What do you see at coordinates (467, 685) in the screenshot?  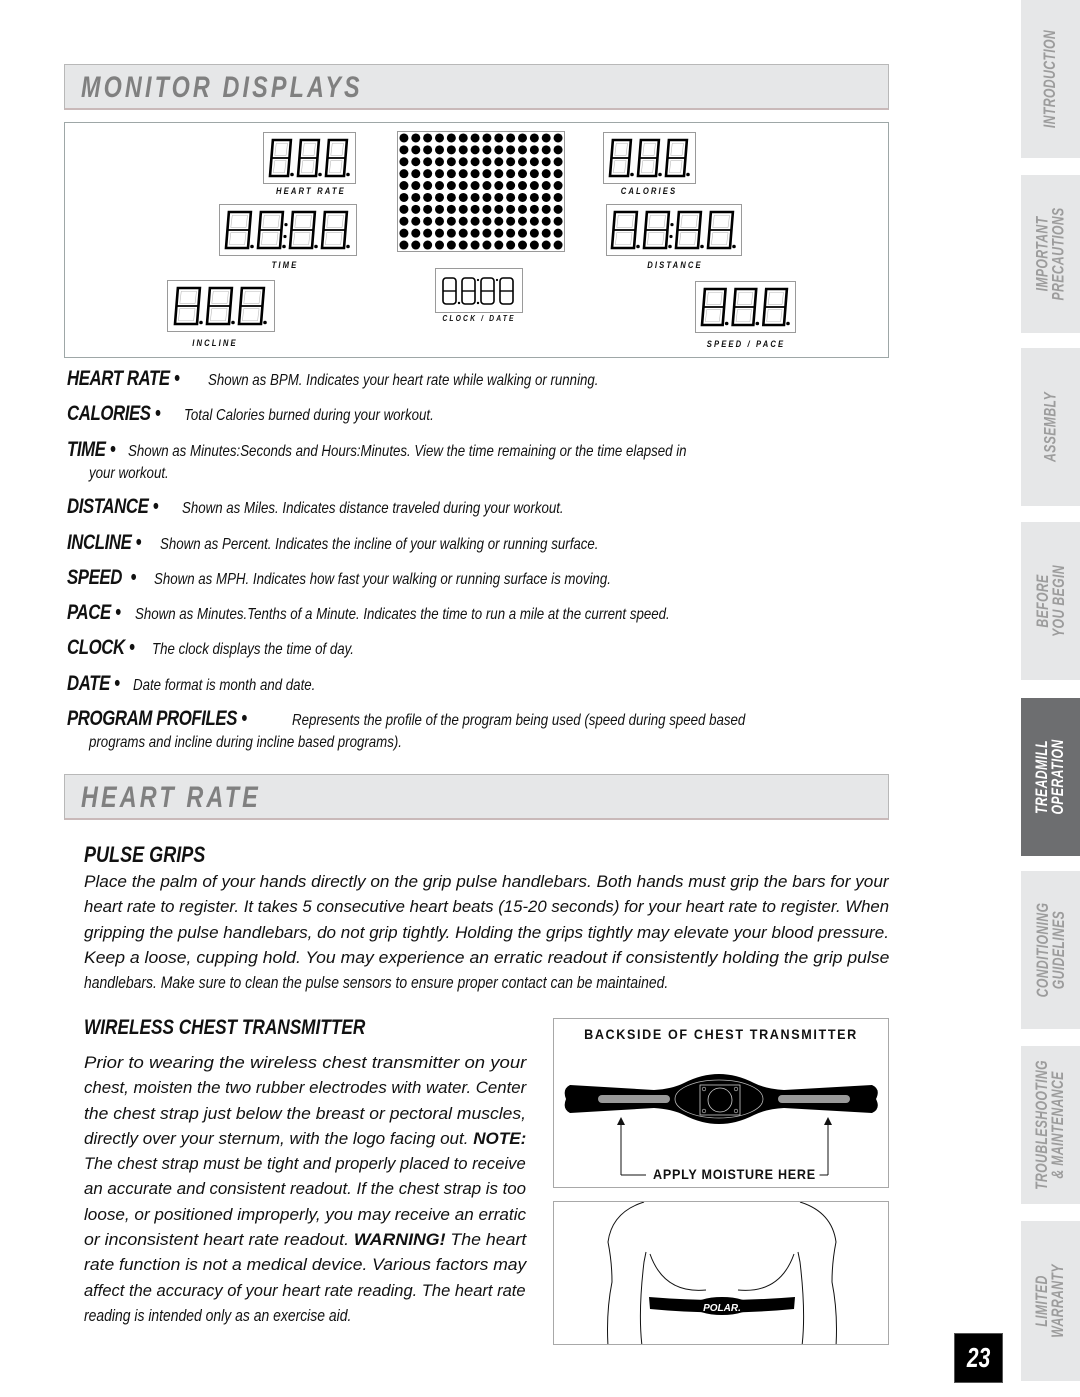 I see `definition-date: DATE • Date format is month and date.` at bounding box center [467, 685].